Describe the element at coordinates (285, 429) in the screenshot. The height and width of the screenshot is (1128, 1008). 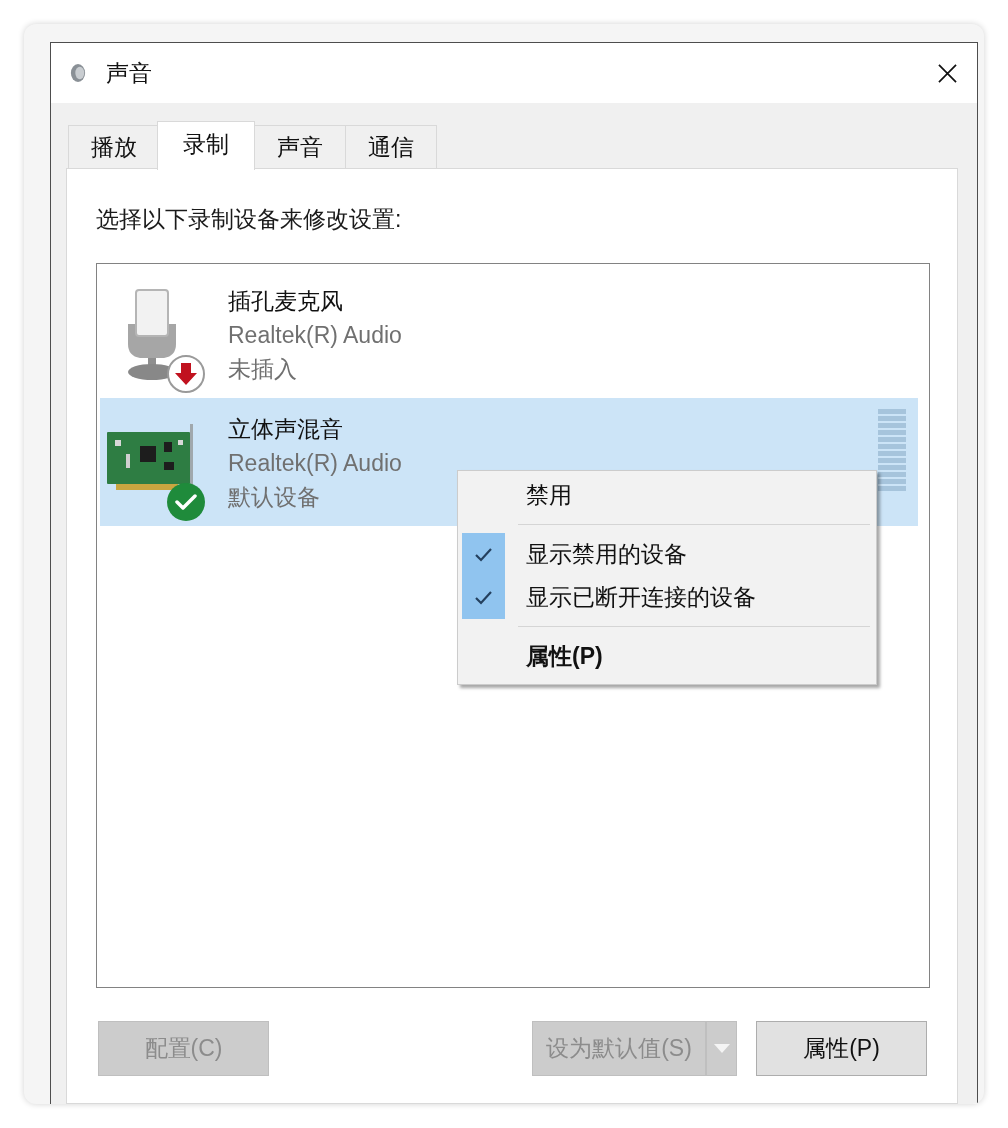
I see `device-name: 立体声混音` at that location.